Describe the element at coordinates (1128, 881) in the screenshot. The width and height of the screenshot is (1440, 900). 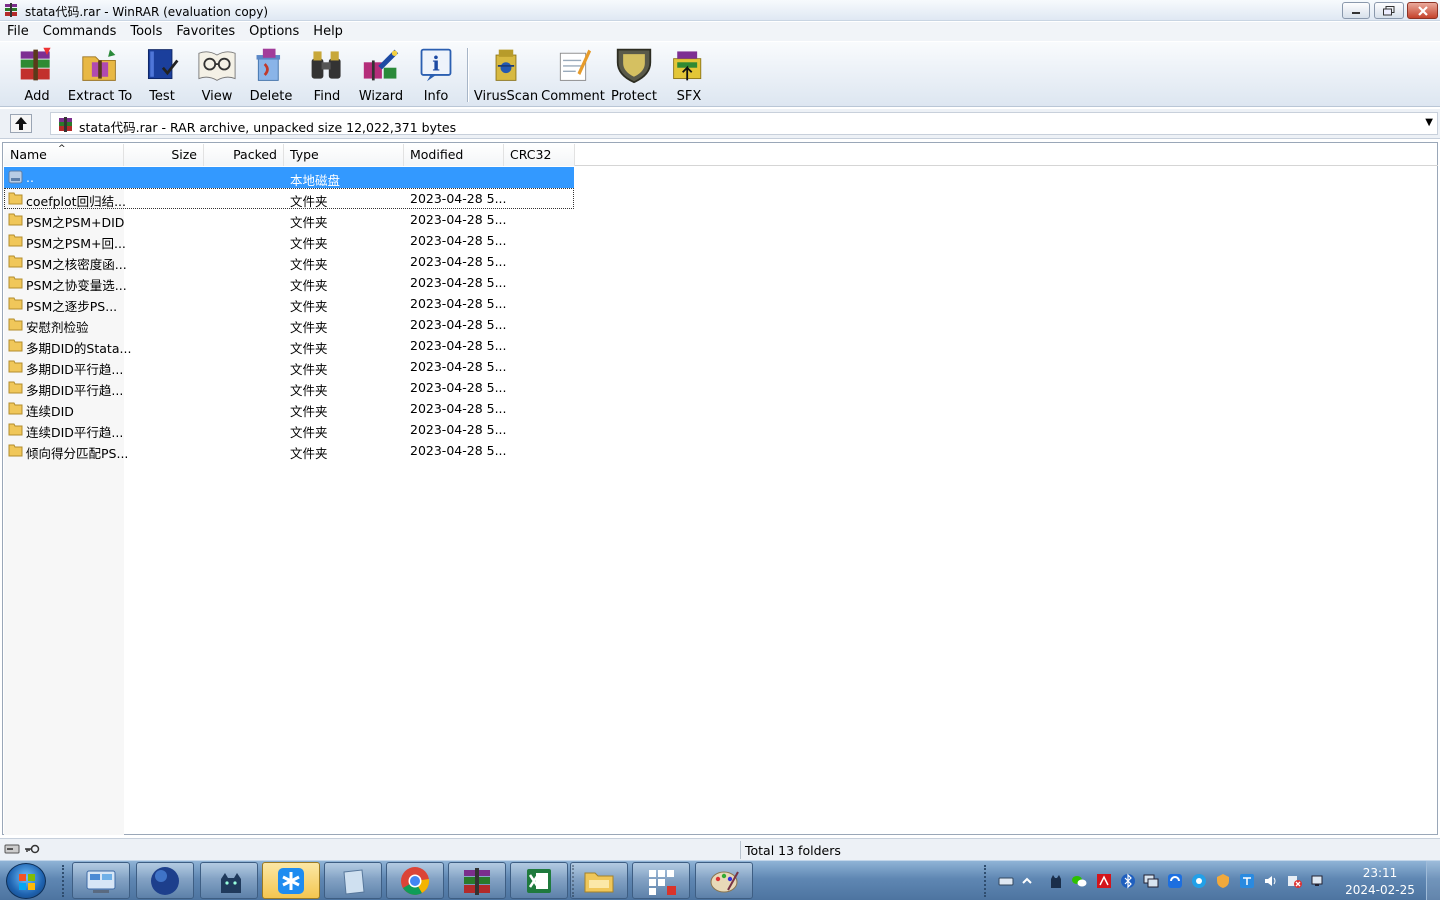
I see `bluetooth-icon` at that location.